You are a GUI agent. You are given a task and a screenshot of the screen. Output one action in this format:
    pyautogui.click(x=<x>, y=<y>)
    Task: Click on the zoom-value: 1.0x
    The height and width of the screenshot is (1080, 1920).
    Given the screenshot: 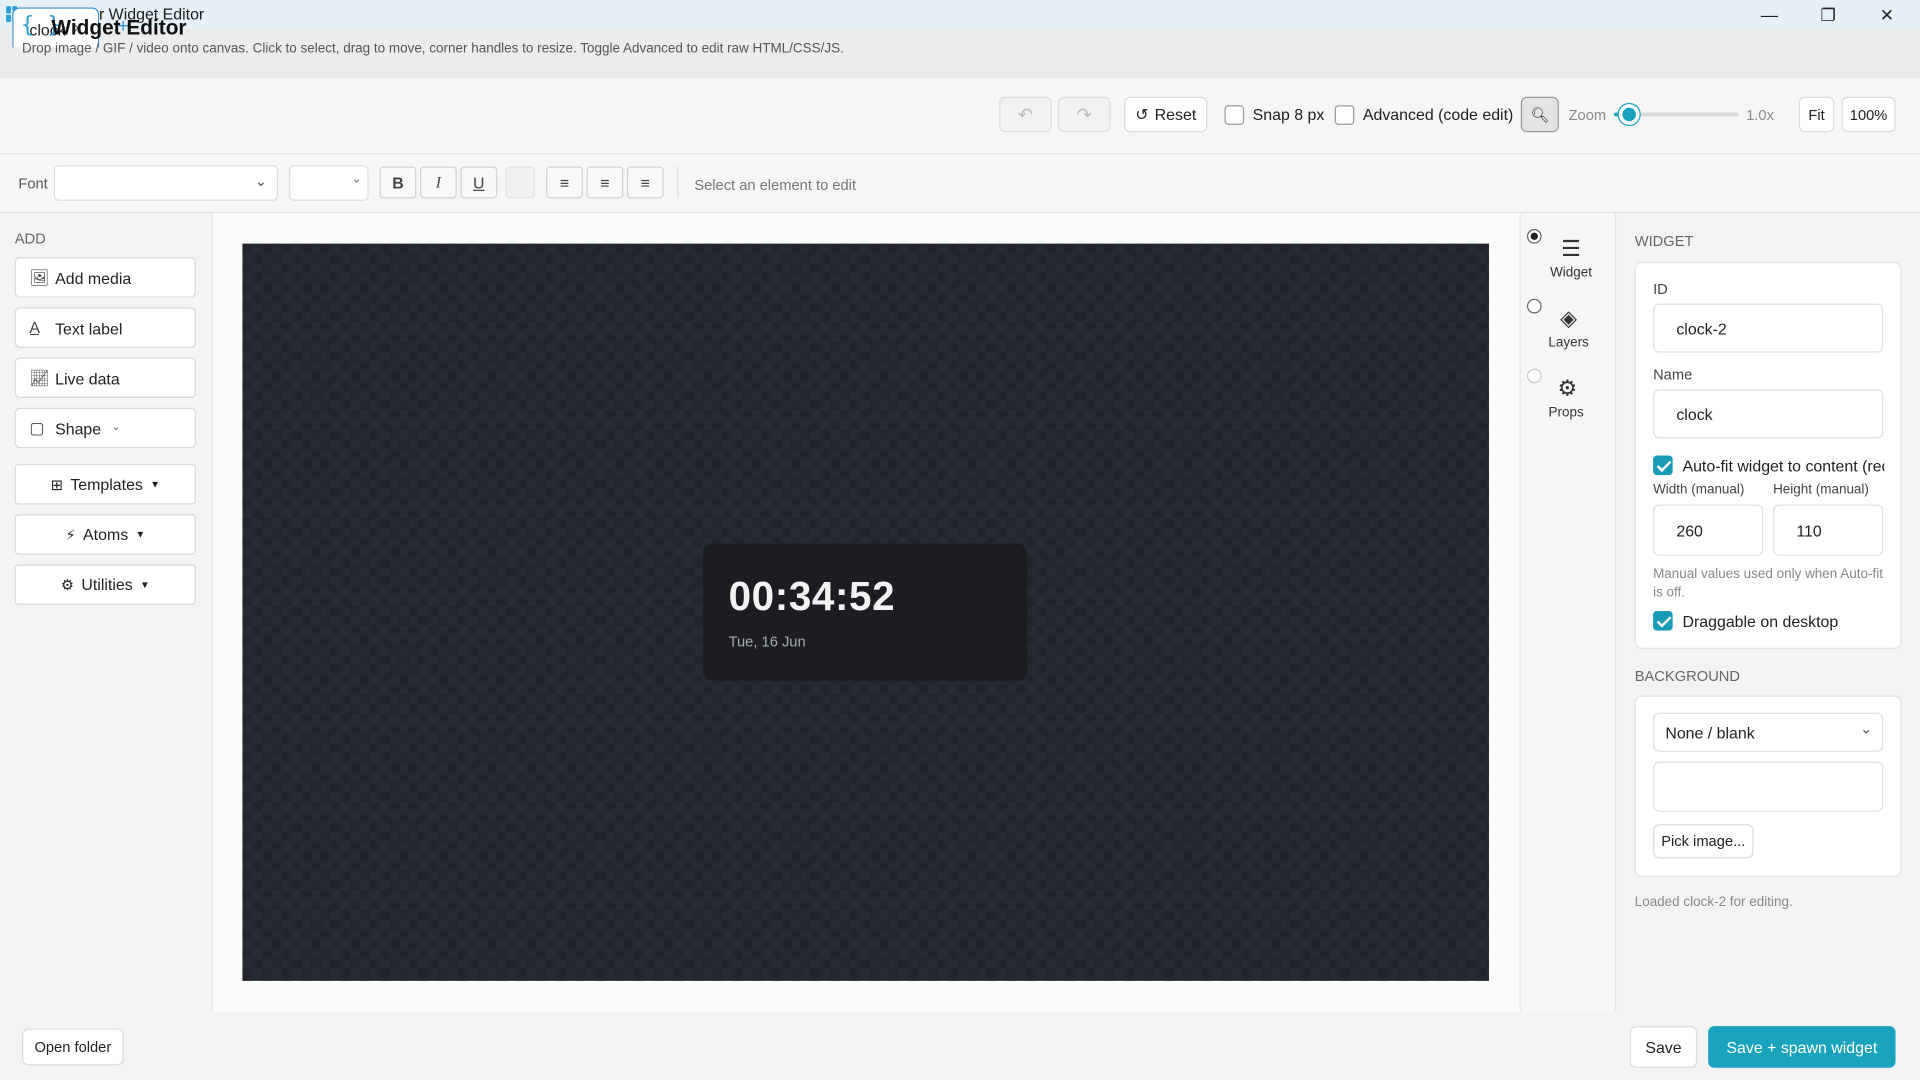 What is the action you would take?
    pyautogui.click(x=1760, y=115)
    